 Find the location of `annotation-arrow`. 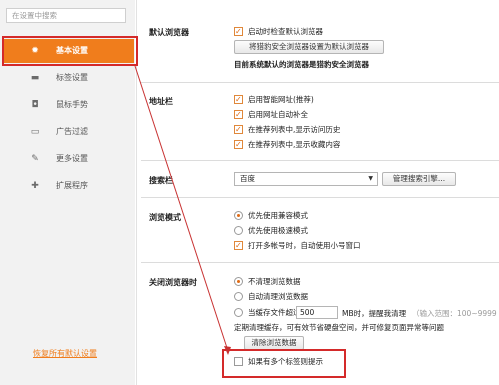

annotation-arrow is located at coordinates (182, 210).